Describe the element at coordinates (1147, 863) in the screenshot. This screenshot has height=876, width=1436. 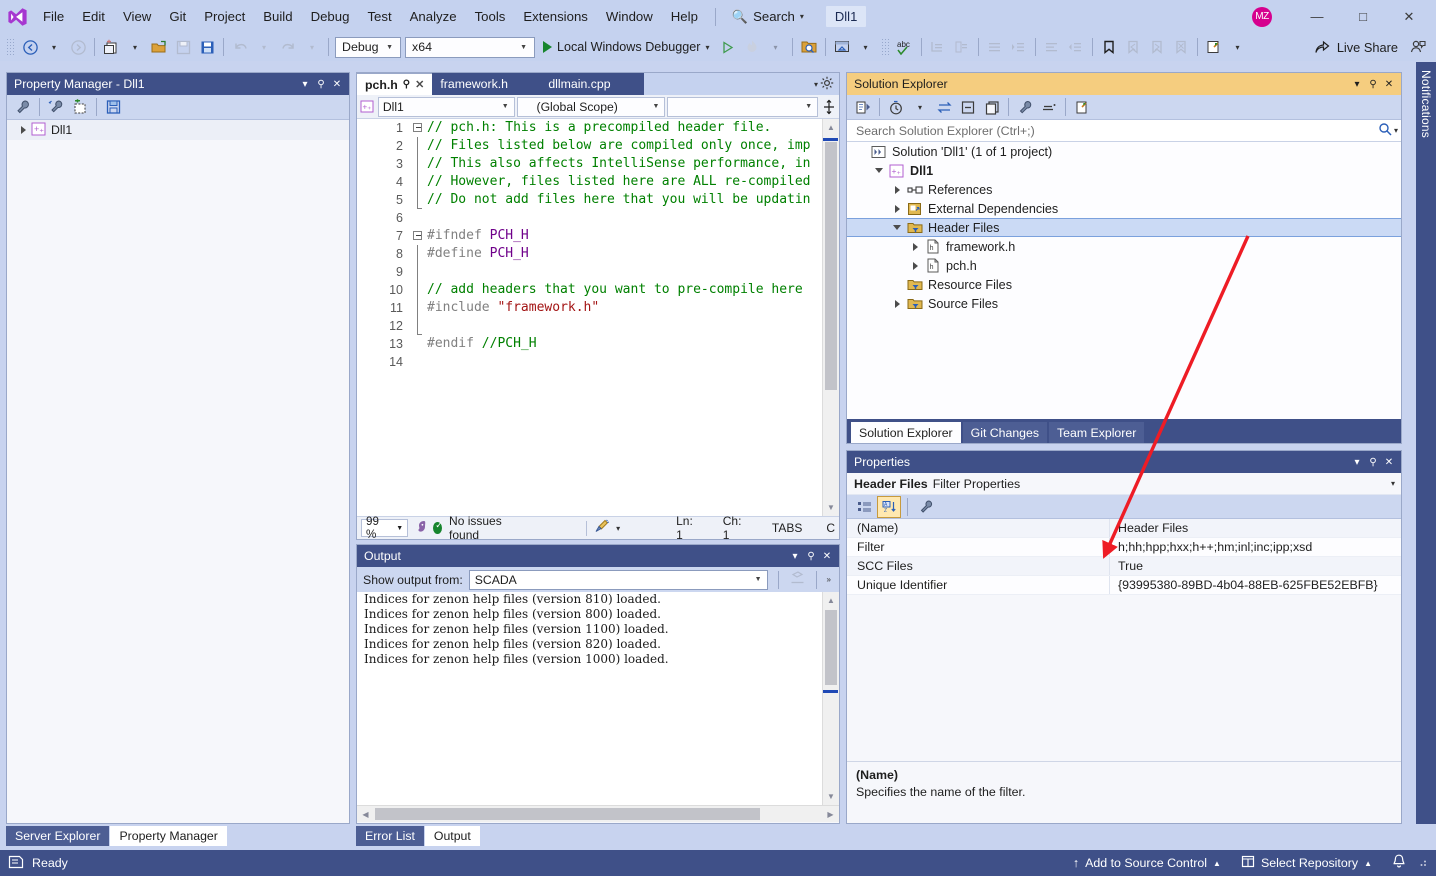
I see `add-to-source-control-button: ↑ Add to Source Control ▲` at that location.